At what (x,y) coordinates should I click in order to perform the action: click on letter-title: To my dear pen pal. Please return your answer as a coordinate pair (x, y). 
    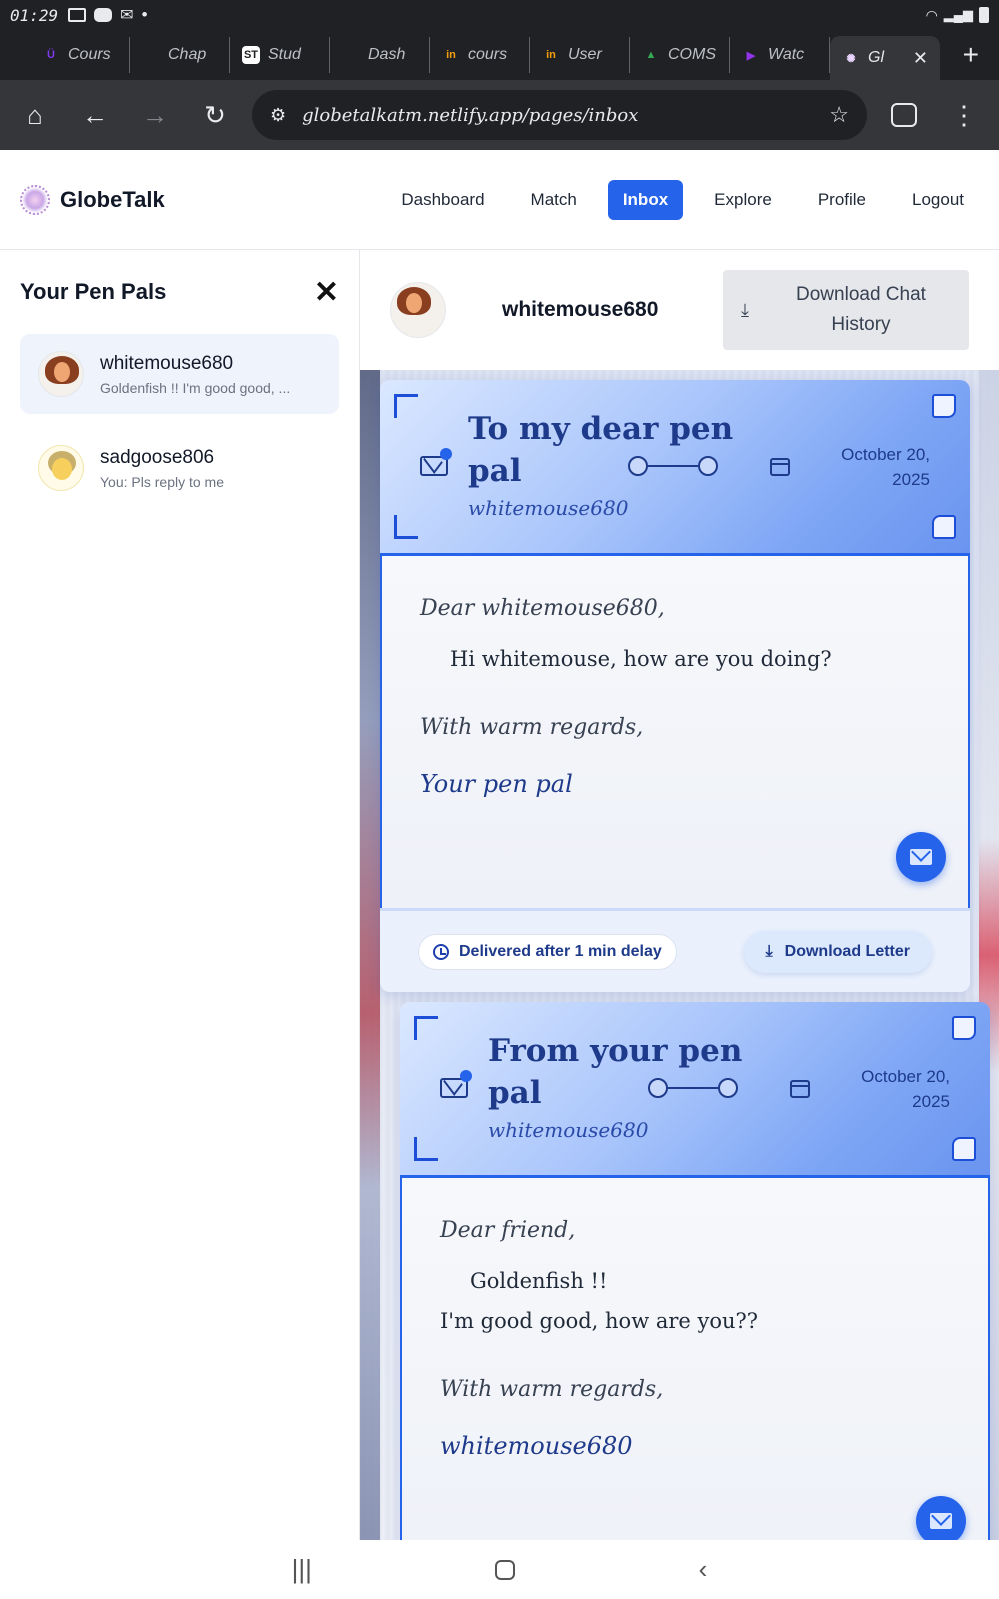
    Looking at the image, I should click on (601, 450).